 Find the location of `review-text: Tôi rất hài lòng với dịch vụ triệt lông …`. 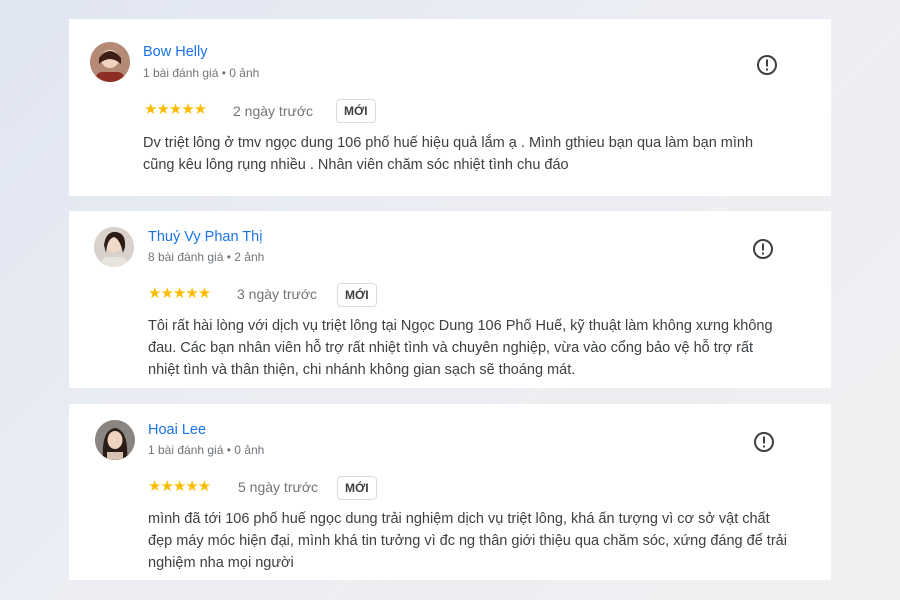

review-text: Tôi rất hài lòng với dịch vụ triệt lông … is located at coordinates (460, 348).